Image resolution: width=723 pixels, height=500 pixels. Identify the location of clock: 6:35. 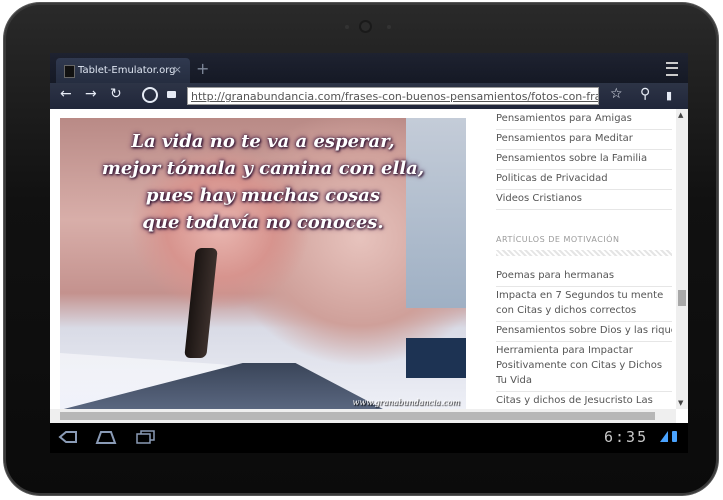
(626, 437).